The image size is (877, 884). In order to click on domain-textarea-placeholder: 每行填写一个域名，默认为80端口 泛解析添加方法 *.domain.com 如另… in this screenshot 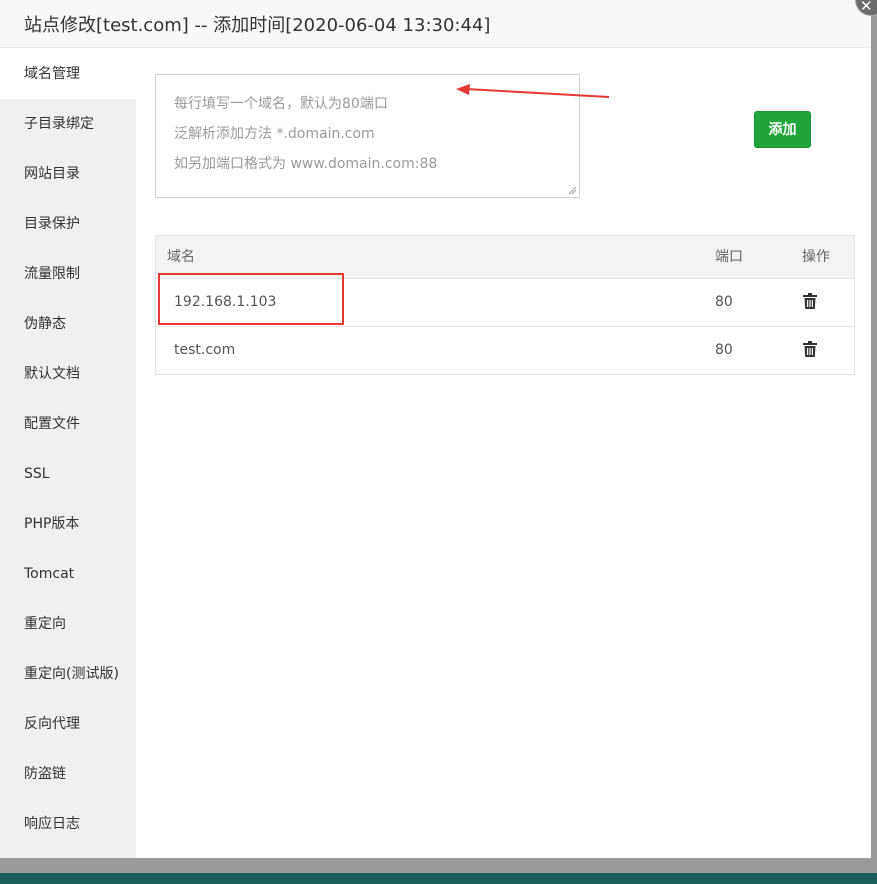, I will do `click(305, 134)`.